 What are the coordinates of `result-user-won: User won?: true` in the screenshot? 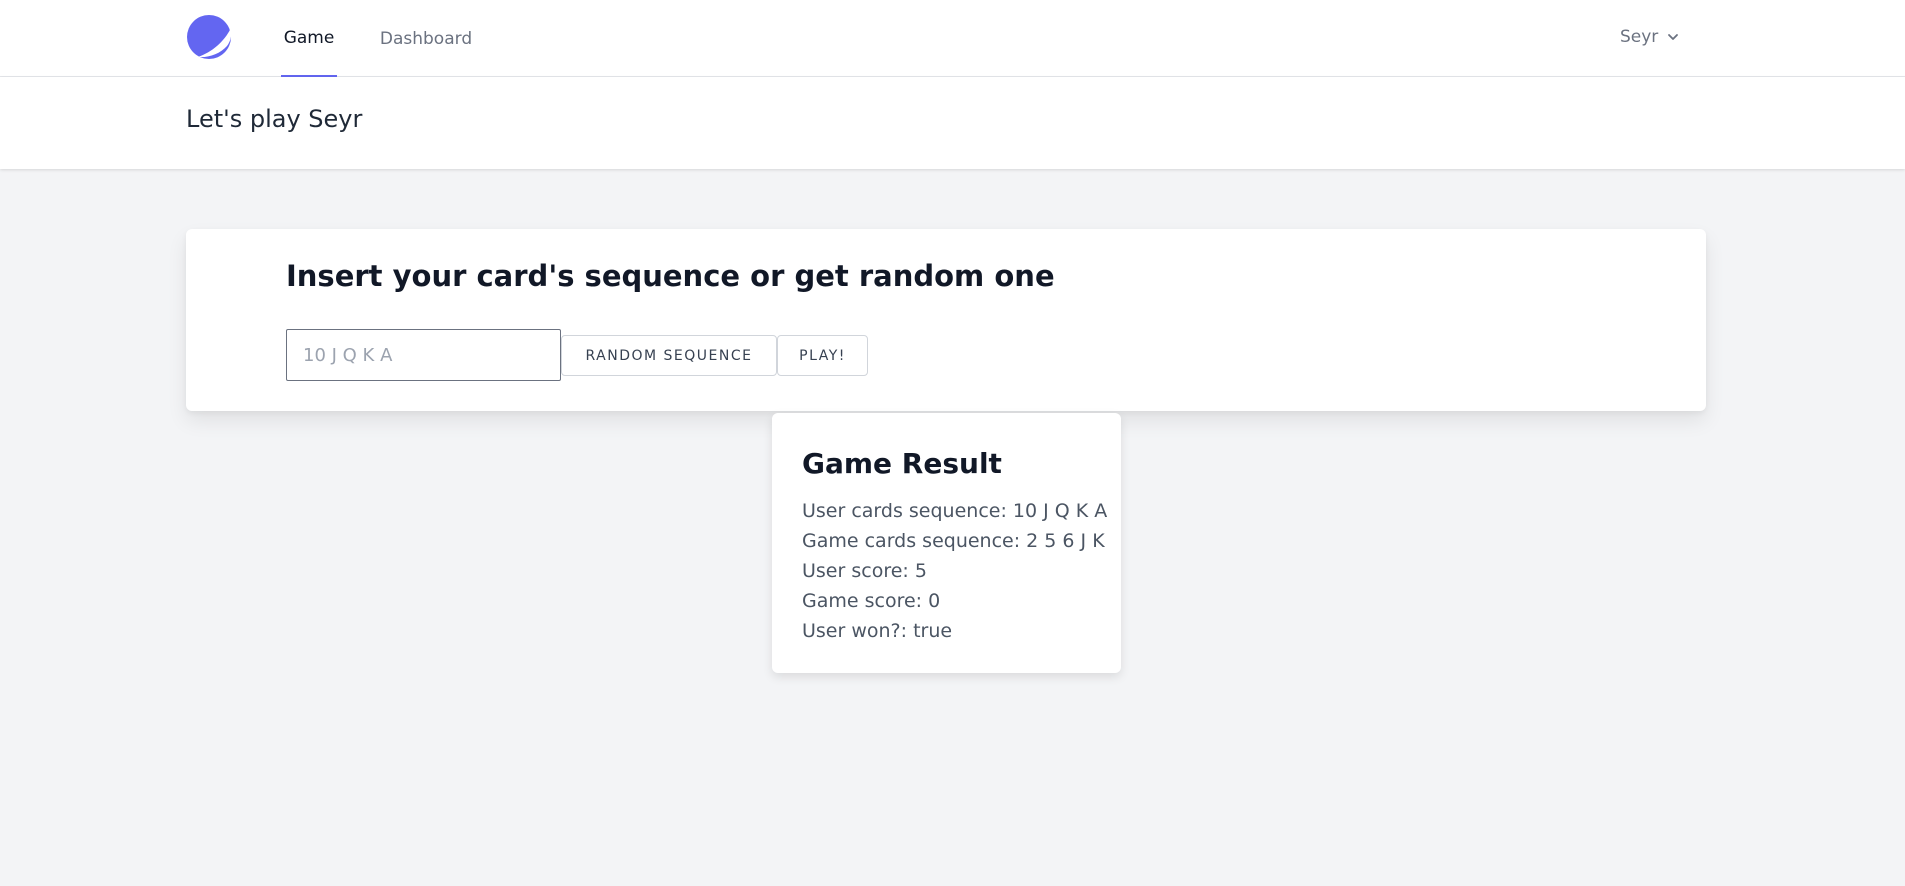 It's located at (877, 631).